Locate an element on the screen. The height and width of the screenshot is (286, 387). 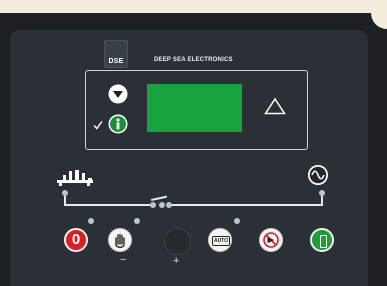
mains-breaker-button is located at coordinates (322, 240).